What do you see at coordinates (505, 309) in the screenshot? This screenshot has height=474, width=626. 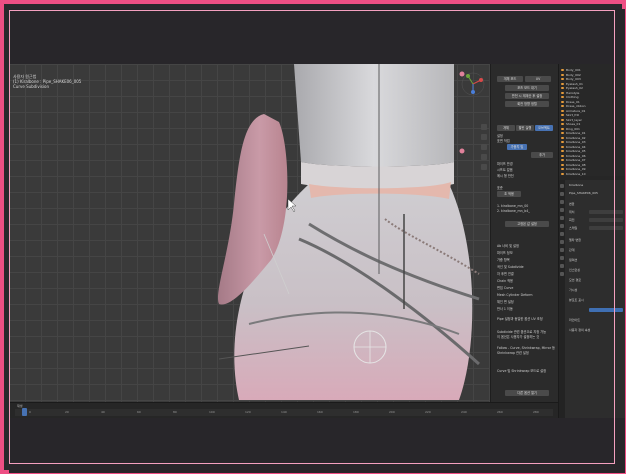 I see `section-10: 반사 1 이동` at bounding box center [505, 309].